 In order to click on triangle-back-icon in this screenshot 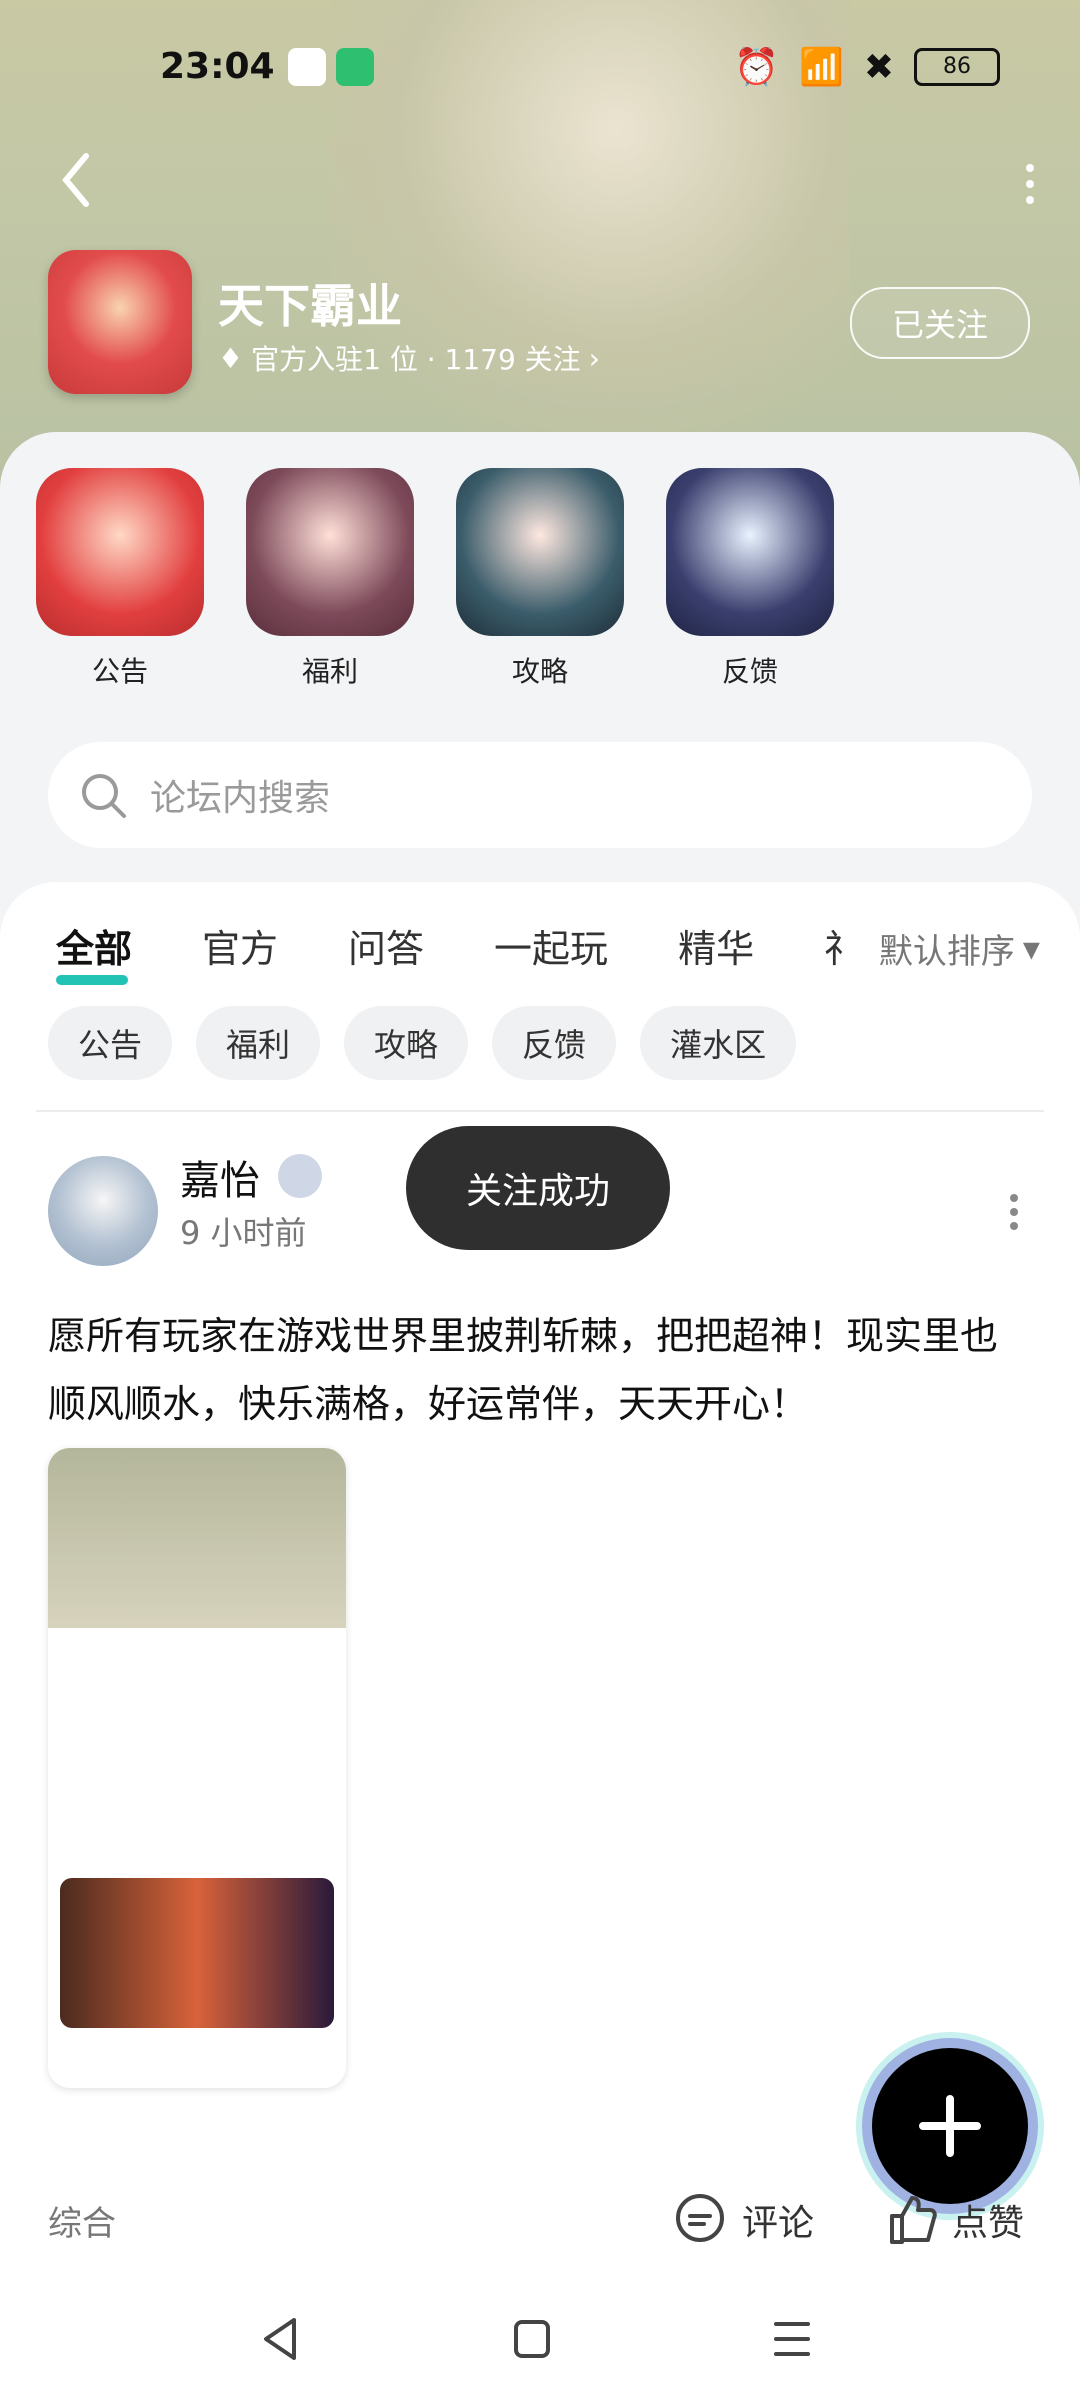, I will do `click(280, 2339)`.